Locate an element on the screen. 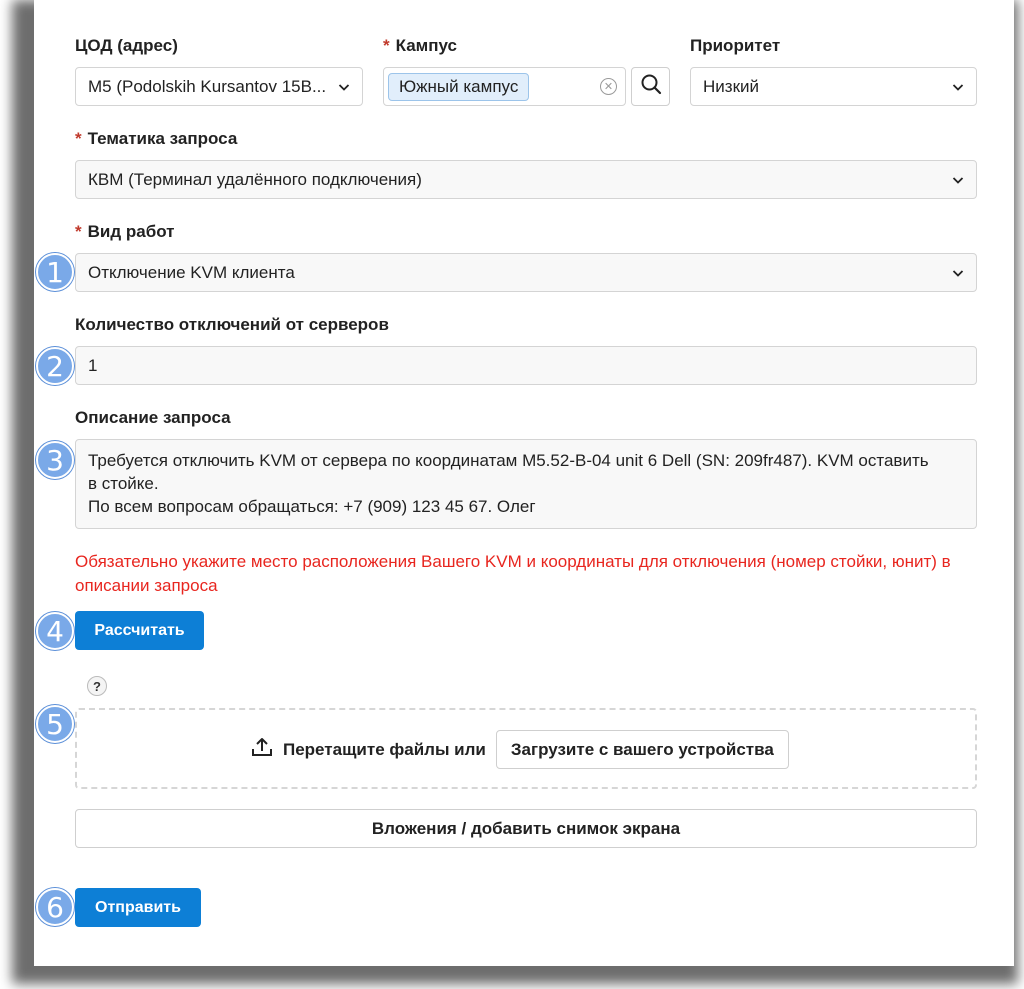 The height and width of the screenshot is (989, 1024). campus-select: Южный кампус ✕ is located at coordinates (504, 86).